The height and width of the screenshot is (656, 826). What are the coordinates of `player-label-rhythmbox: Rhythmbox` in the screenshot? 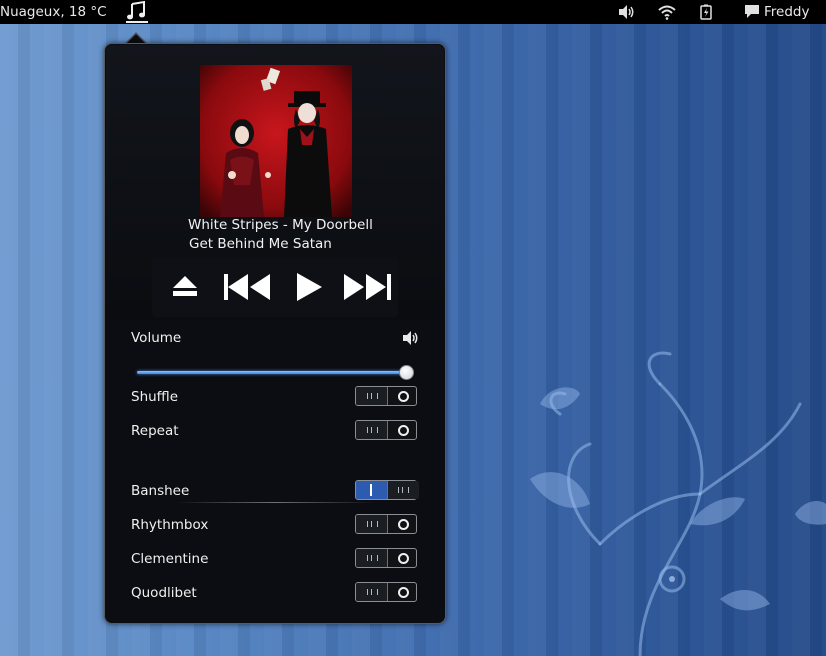 It's located at (170, 525).